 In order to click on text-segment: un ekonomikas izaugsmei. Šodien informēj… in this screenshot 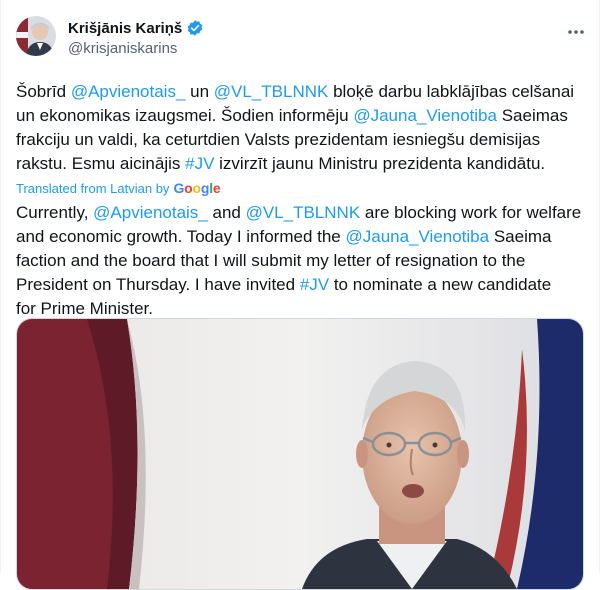, I will do `click(185, 115)`.